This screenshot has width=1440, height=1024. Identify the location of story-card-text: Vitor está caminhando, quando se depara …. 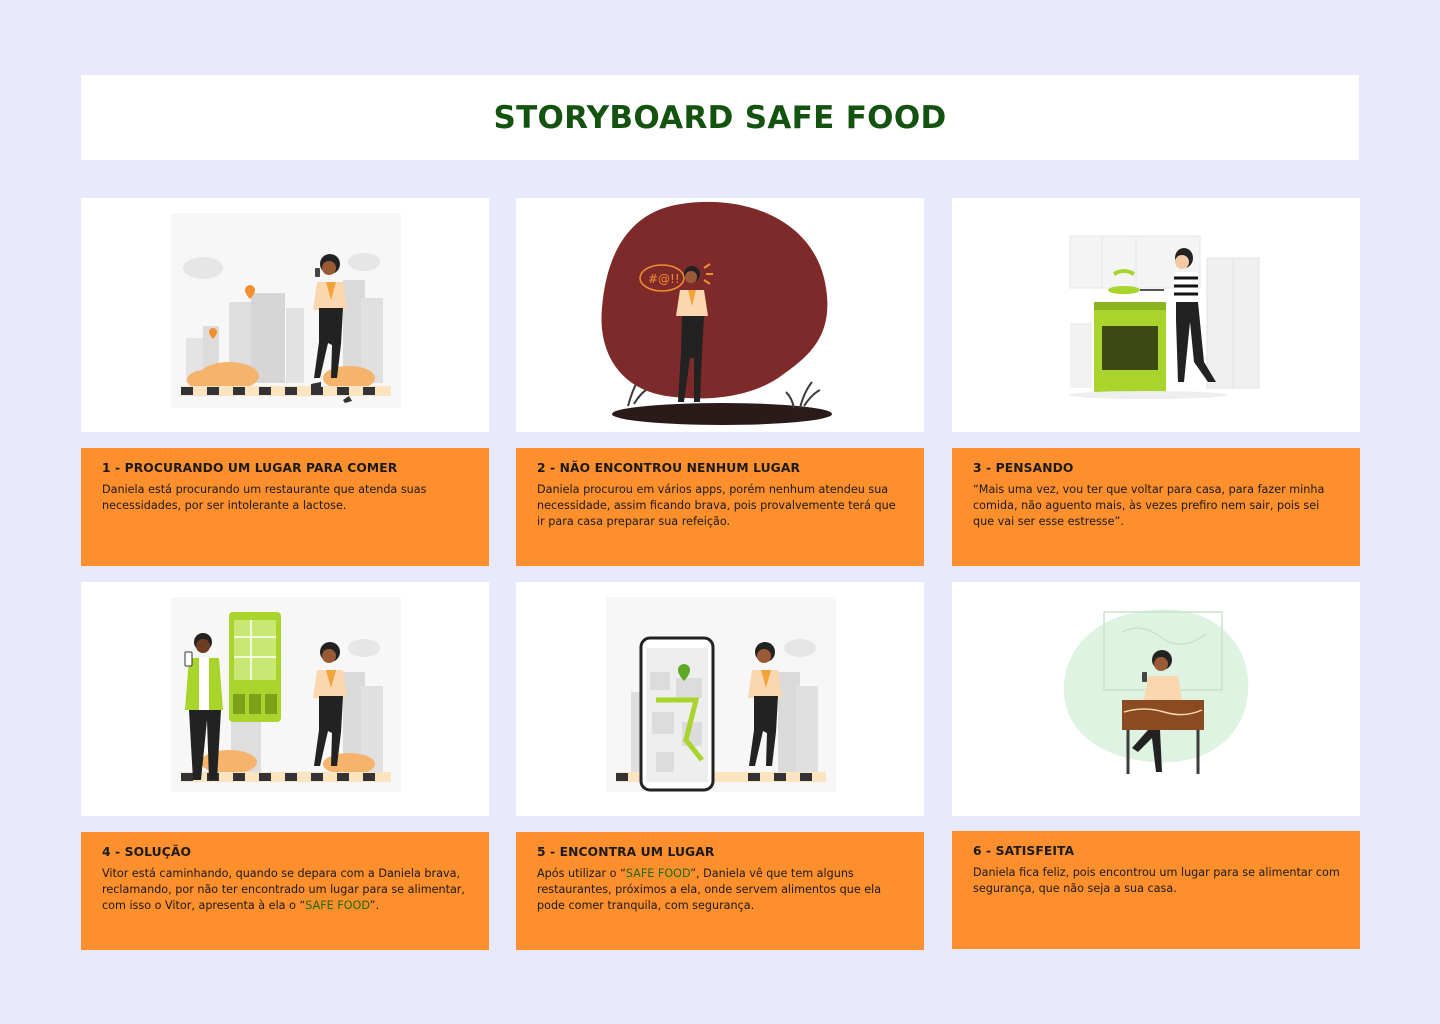
(283, 889).